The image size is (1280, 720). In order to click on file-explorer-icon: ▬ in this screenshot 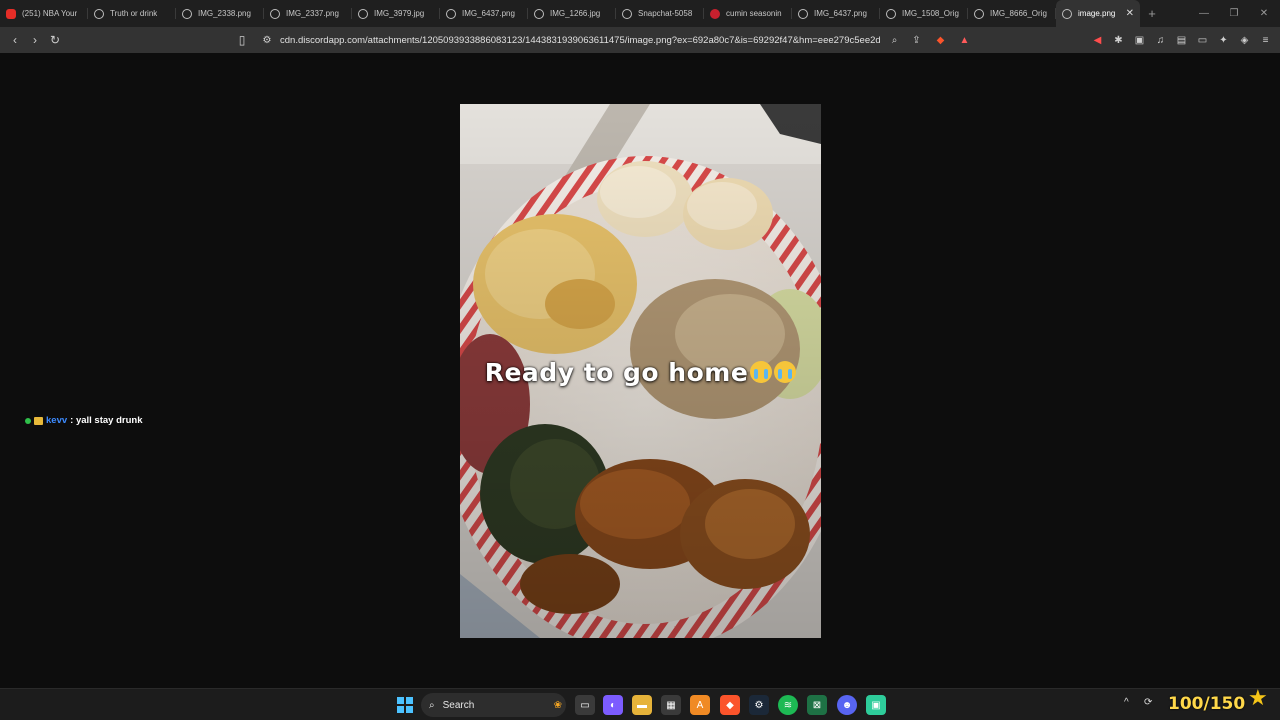, I will do `click(642, 705)`.